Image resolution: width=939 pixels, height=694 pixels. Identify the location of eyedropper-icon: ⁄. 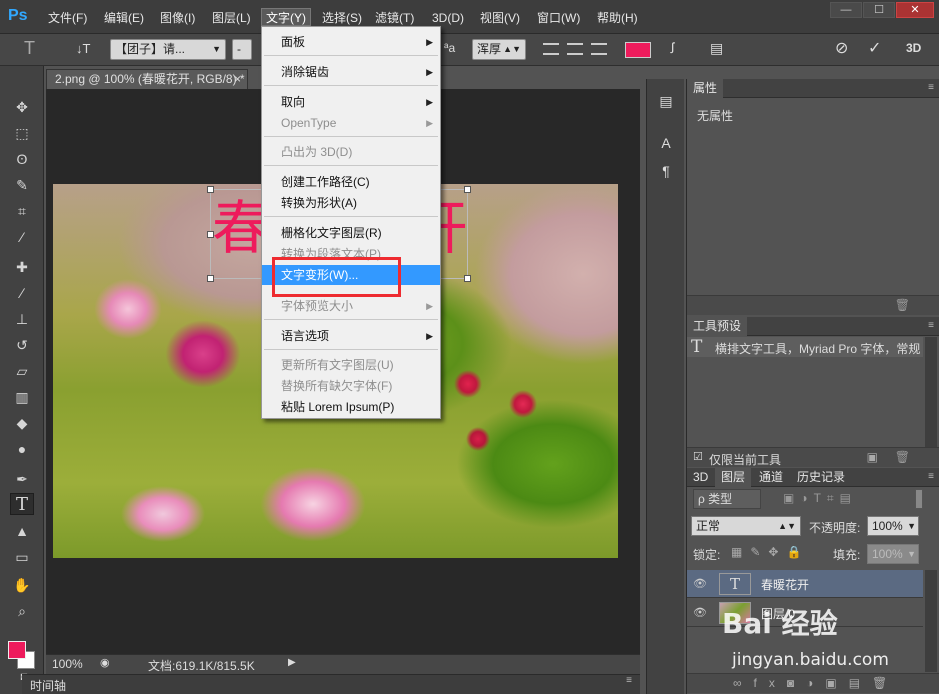
(22, 237).